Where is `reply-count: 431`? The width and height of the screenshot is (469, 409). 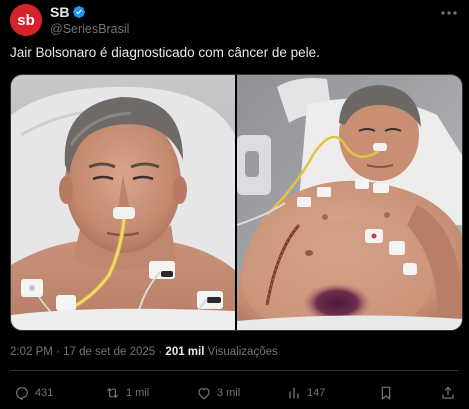
reply-count: 431 is located at coordinates (44, 393).